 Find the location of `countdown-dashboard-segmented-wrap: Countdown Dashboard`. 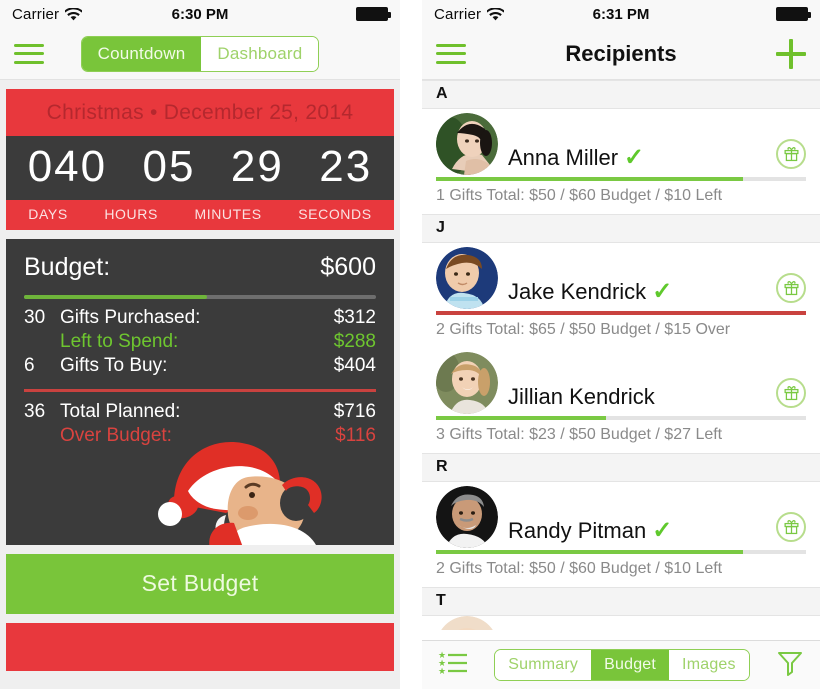

countdown-dashboard-segmented-wrap: Countdown Dashboard is located at coordinates (200, 53).